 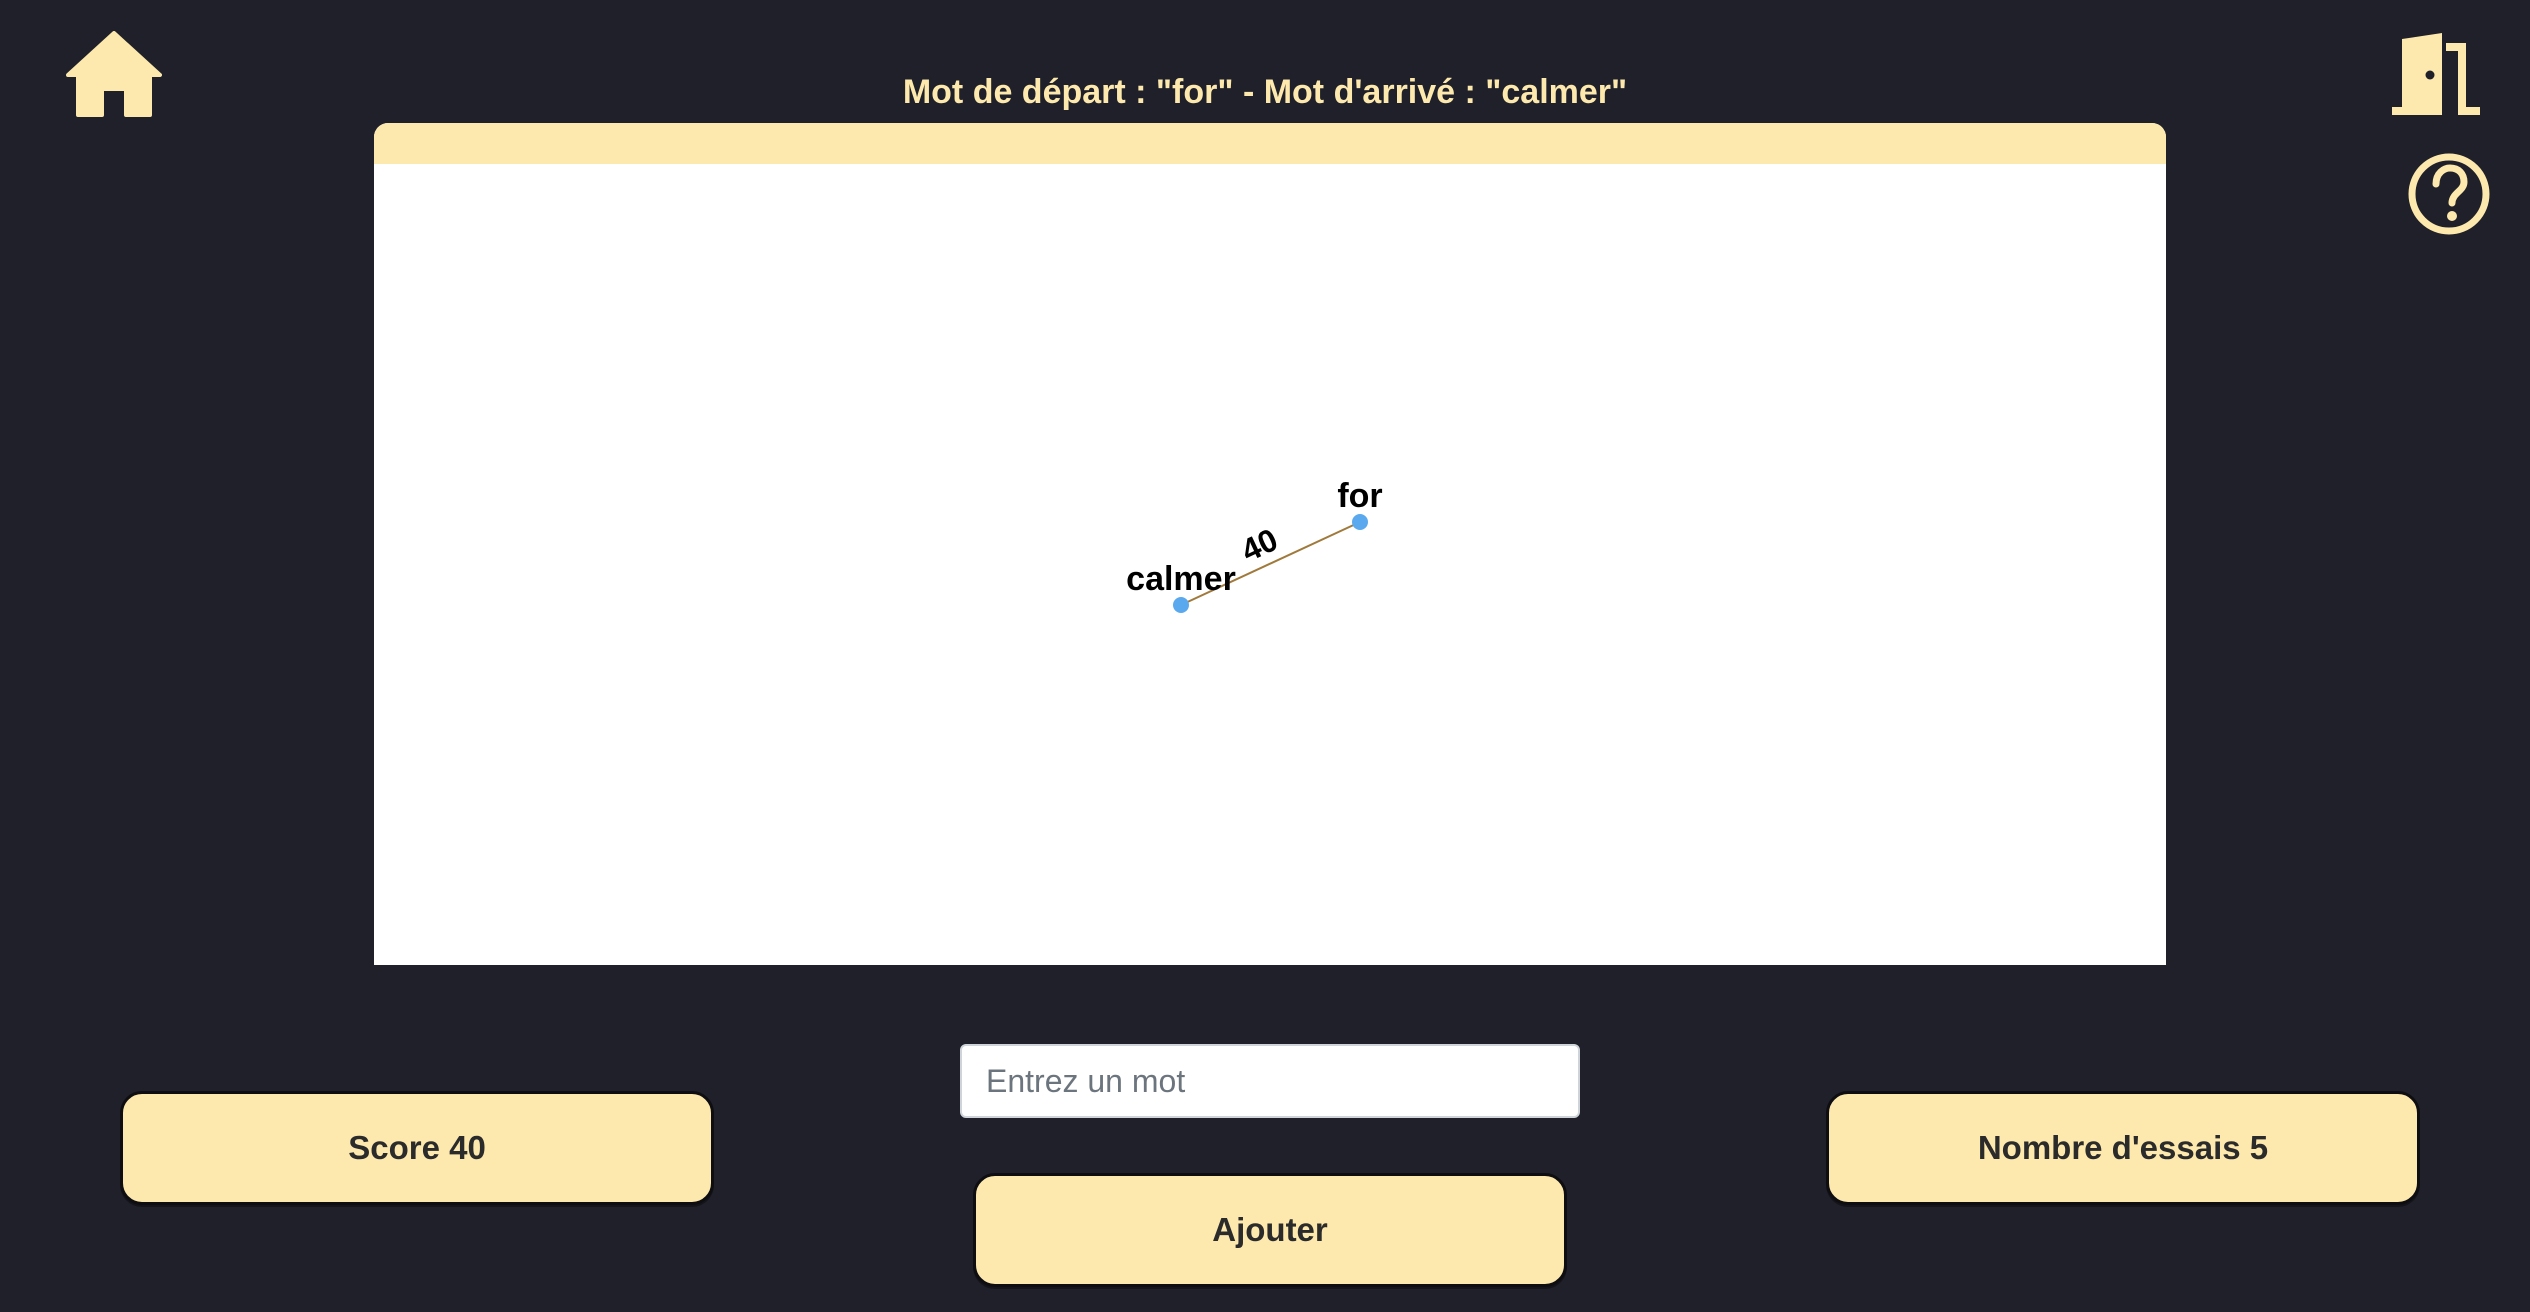 What do you see at coordinates (1359, 496) in the screenshot?
I see `graph-node-label: for` at bounding box center [1359, 496].